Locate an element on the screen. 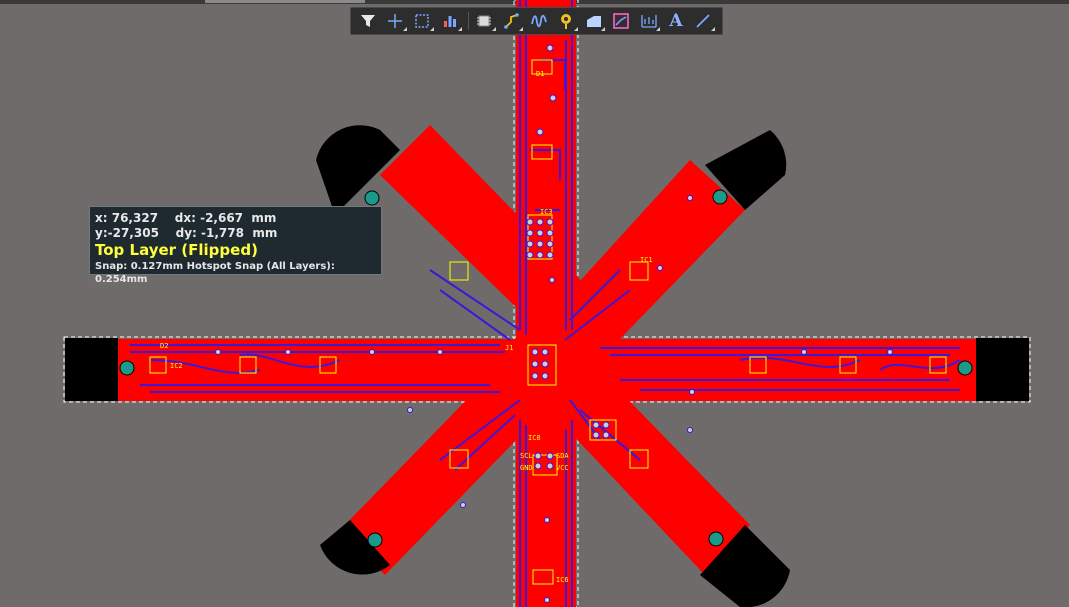 This screenshot has width=1069, height=607. header-label-sda: SDA is located at coordinates (562, 456).